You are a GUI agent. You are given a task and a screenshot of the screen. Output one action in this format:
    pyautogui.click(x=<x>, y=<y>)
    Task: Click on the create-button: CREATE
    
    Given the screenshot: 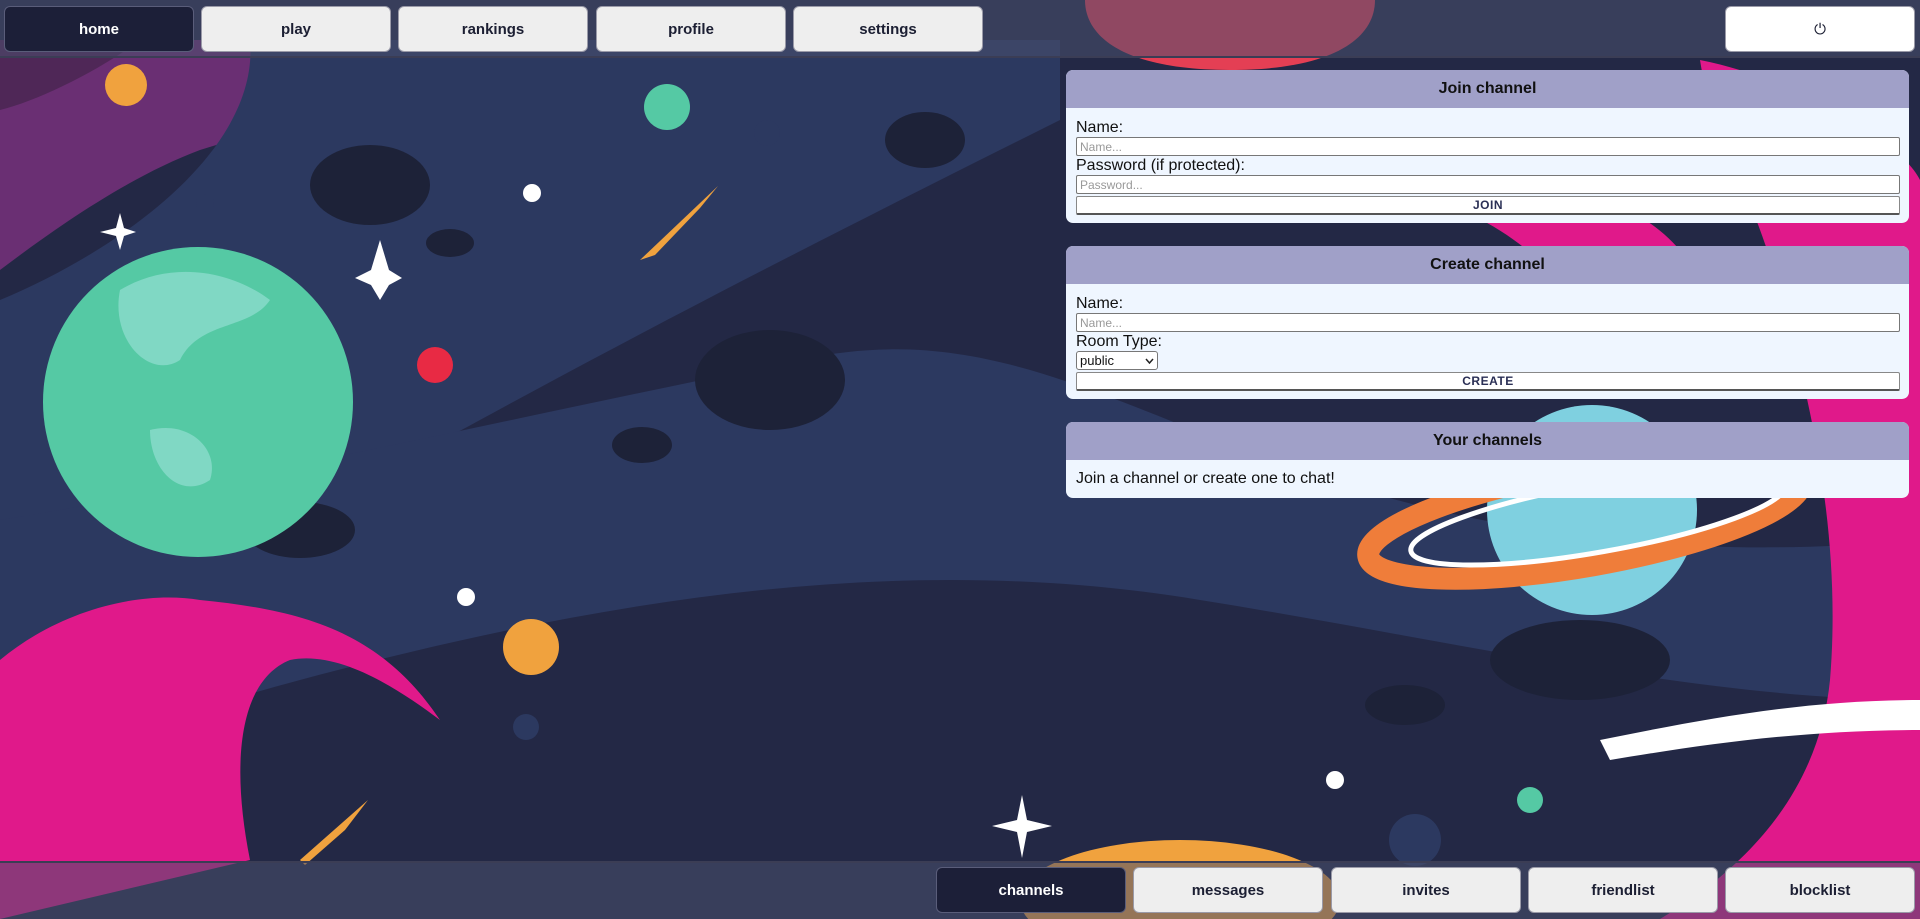 What is the action you would take?
    pyautogui.click(x=1488, y=381)
    